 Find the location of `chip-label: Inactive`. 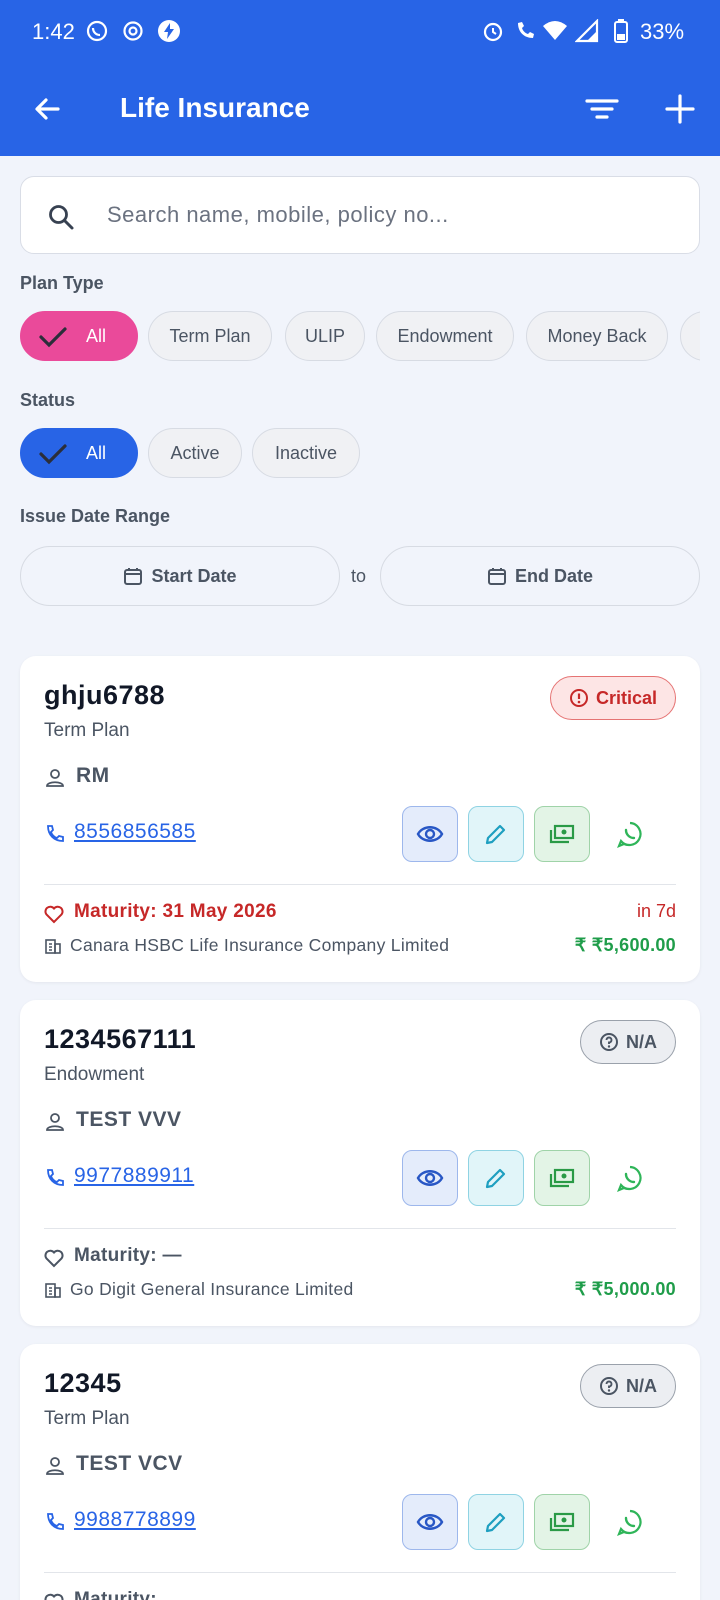

chip-label: Inactive is located at coordinates (306, 452).